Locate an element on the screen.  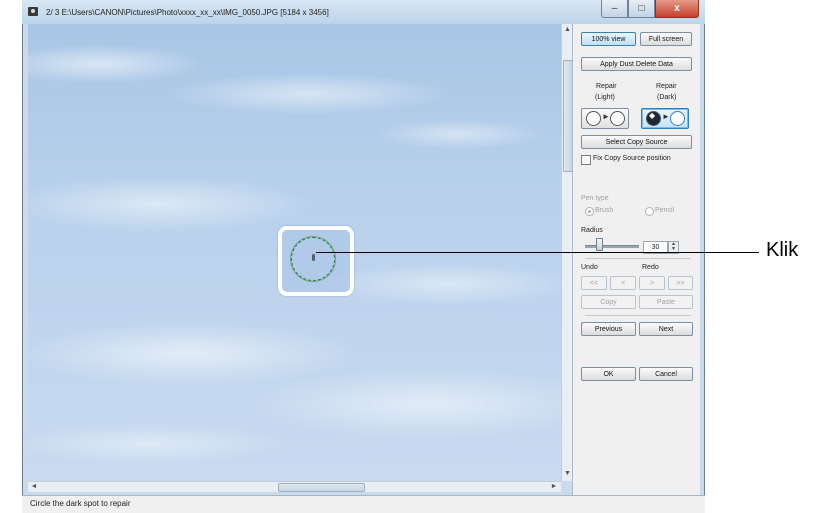
pencil-radio is located at coordinates (649, 211).